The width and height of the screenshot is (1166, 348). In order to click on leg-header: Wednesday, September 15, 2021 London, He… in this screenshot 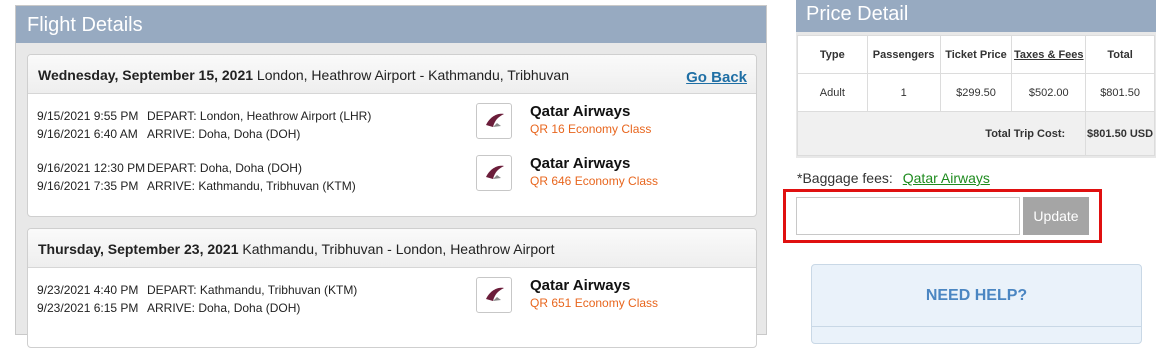, I will do `click(392, 74)`.